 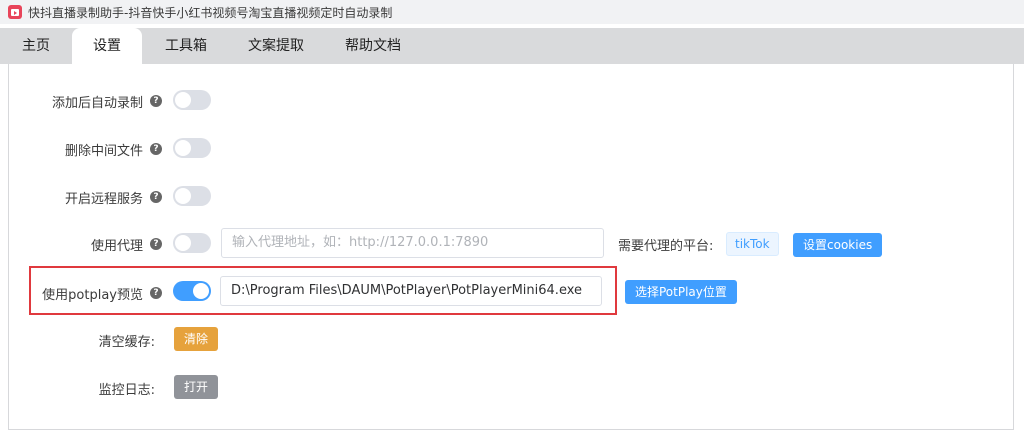 I want to click on delete-temp-switch, so click(x=192, y=148).